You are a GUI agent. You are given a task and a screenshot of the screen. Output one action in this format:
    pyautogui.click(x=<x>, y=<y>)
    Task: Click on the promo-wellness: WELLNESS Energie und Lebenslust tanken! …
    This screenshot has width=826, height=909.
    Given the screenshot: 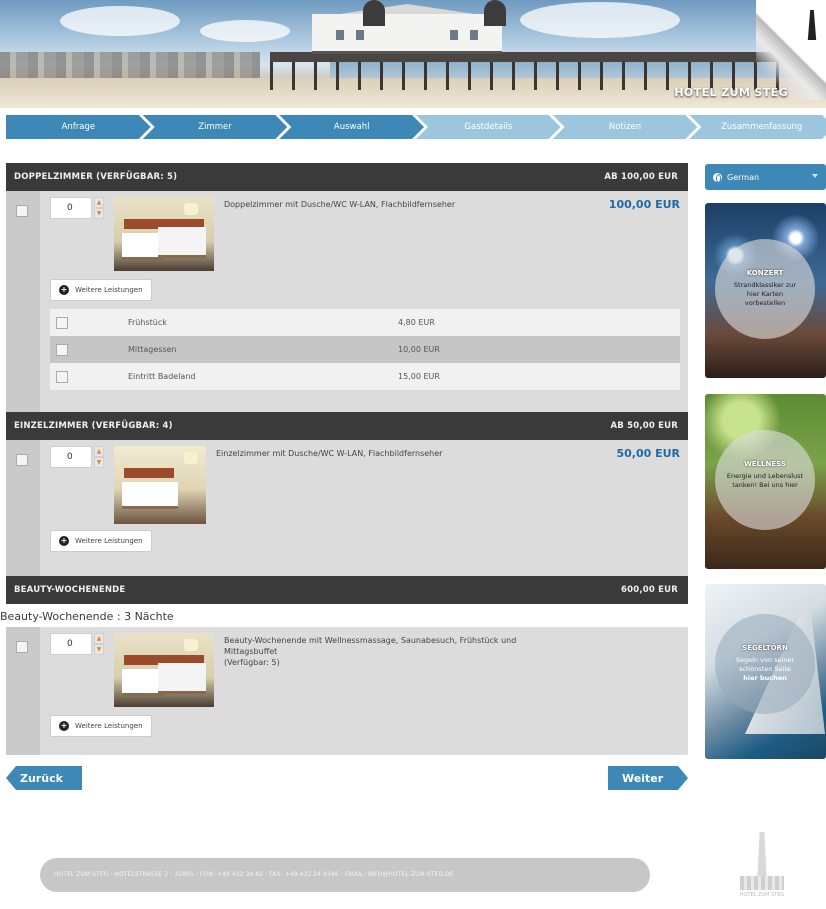 What is the action you would take?
    pyautogui.click(x=765, y=481)
    